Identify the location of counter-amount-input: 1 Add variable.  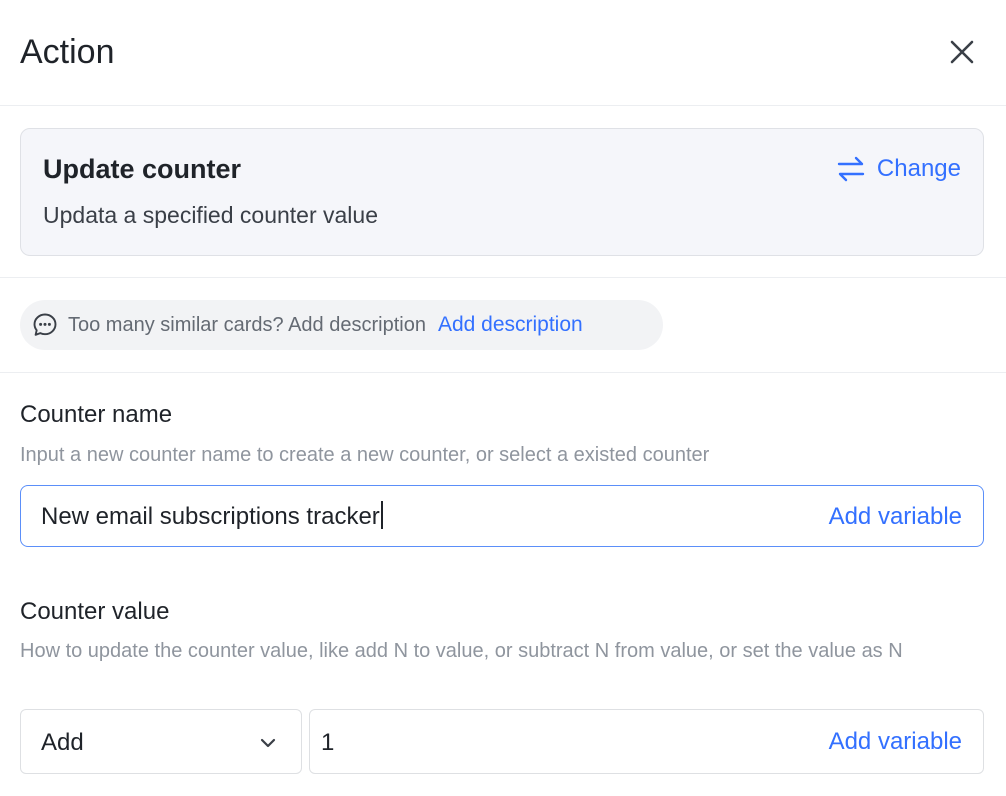
(646, 741).